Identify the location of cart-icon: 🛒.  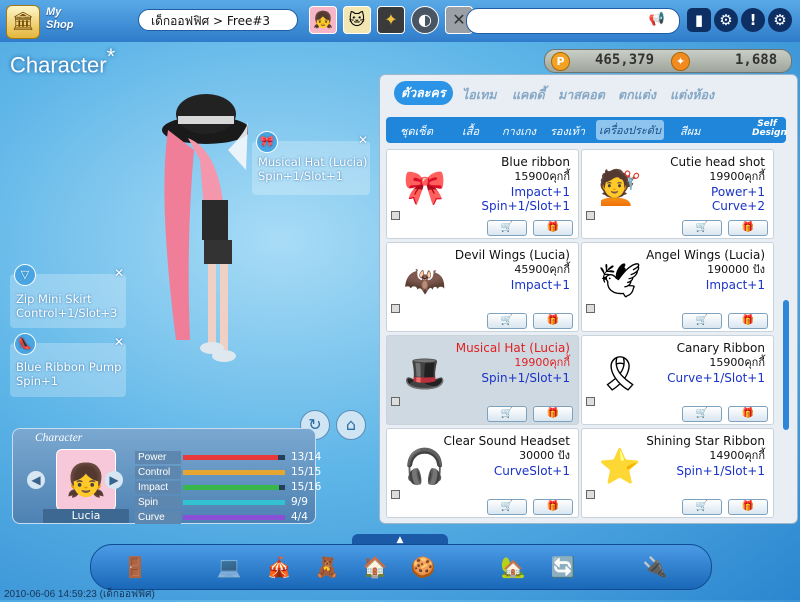
(702, 506).